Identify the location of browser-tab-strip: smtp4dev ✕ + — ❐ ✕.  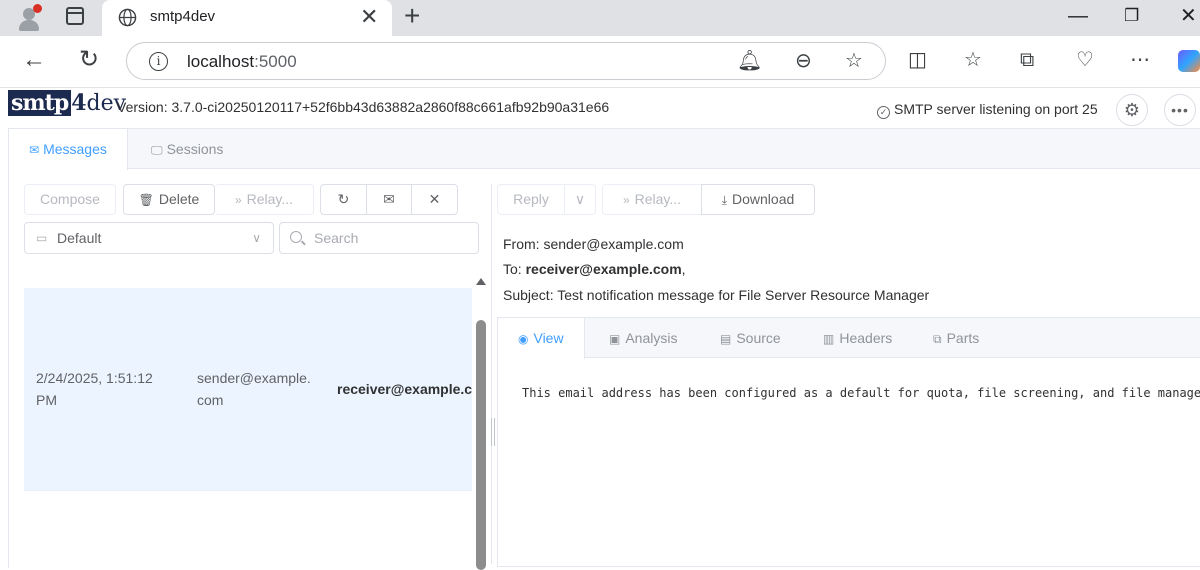
(600, 18).